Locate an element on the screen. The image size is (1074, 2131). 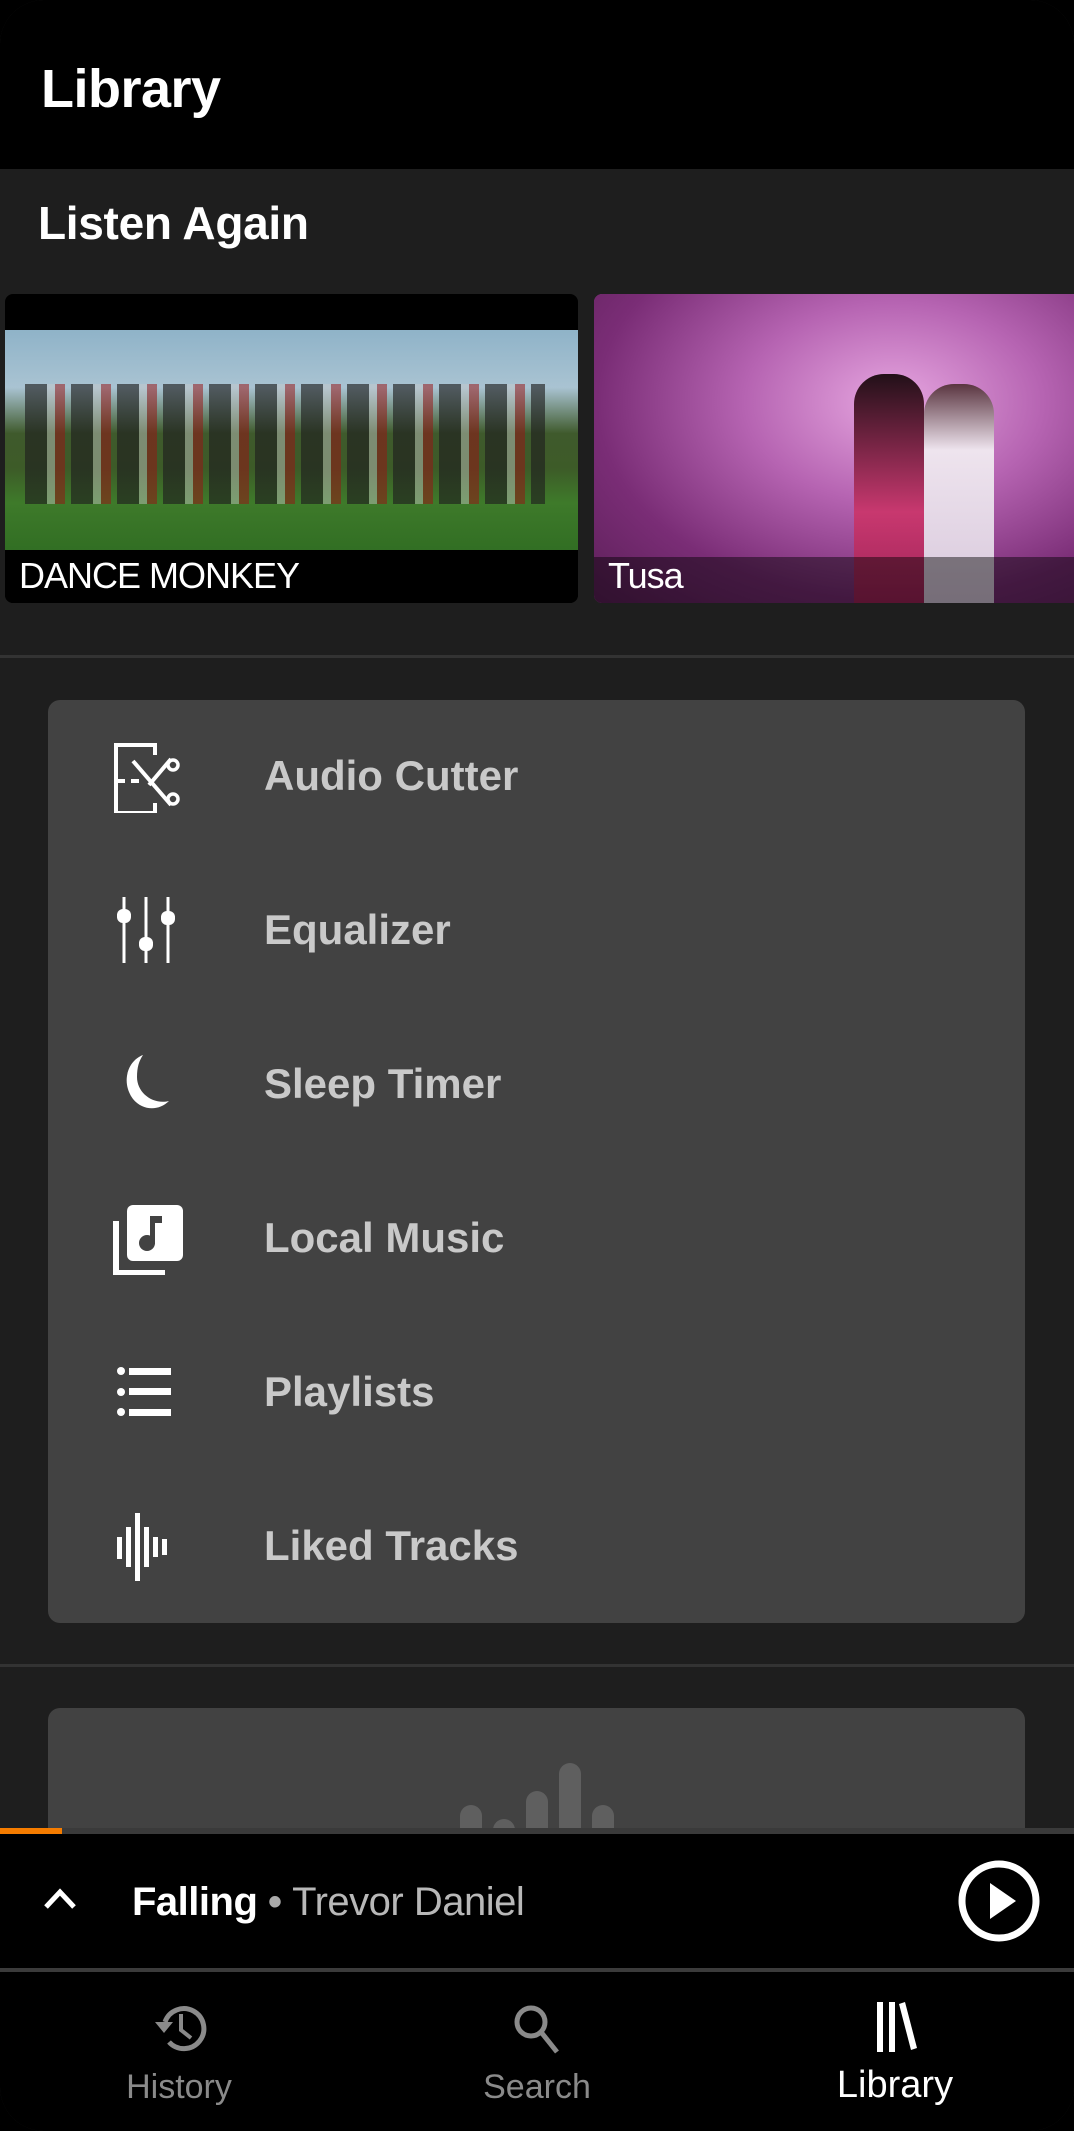
audio-cutter-icon is located at coordinates (147, 778).